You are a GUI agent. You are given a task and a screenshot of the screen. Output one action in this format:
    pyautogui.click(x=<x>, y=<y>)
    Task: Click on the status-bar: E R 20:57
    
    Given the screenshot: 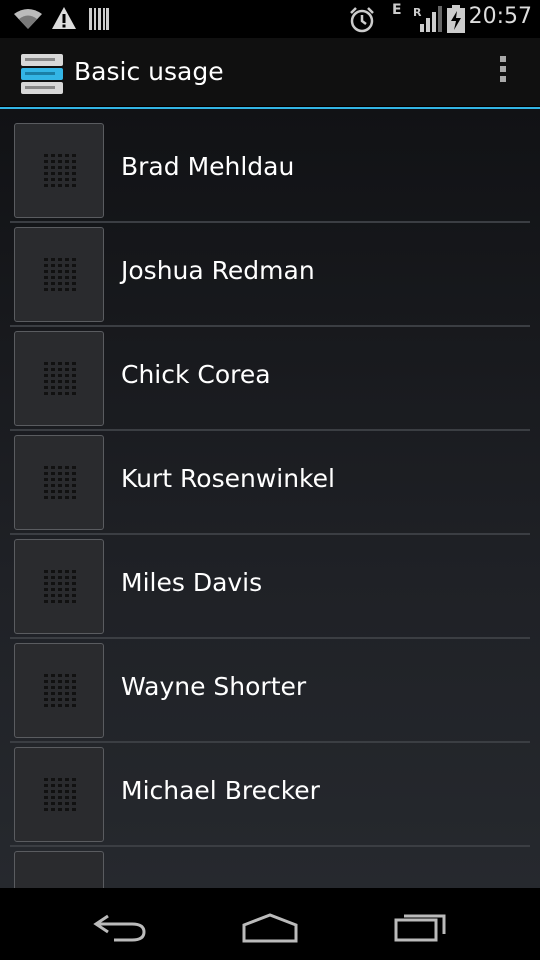 What is the action you would take?
    pyautogui.click(x=270, y=19)
    